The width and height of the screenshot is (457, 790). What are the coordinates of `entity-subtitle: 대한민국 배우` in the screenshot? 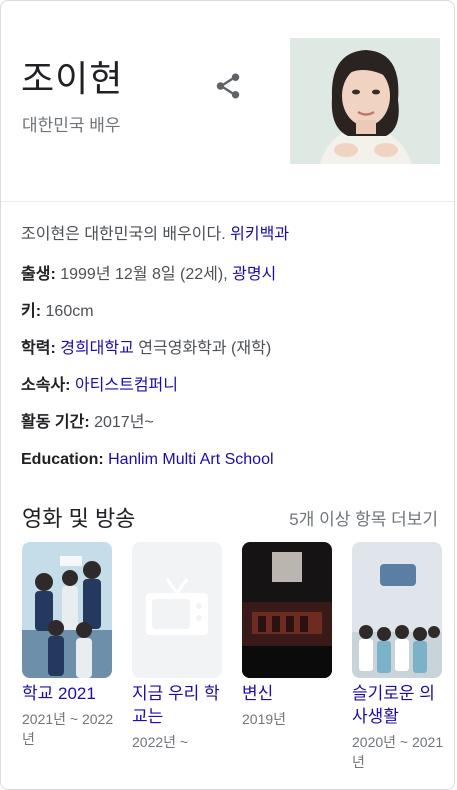 It's located at (71, 125).